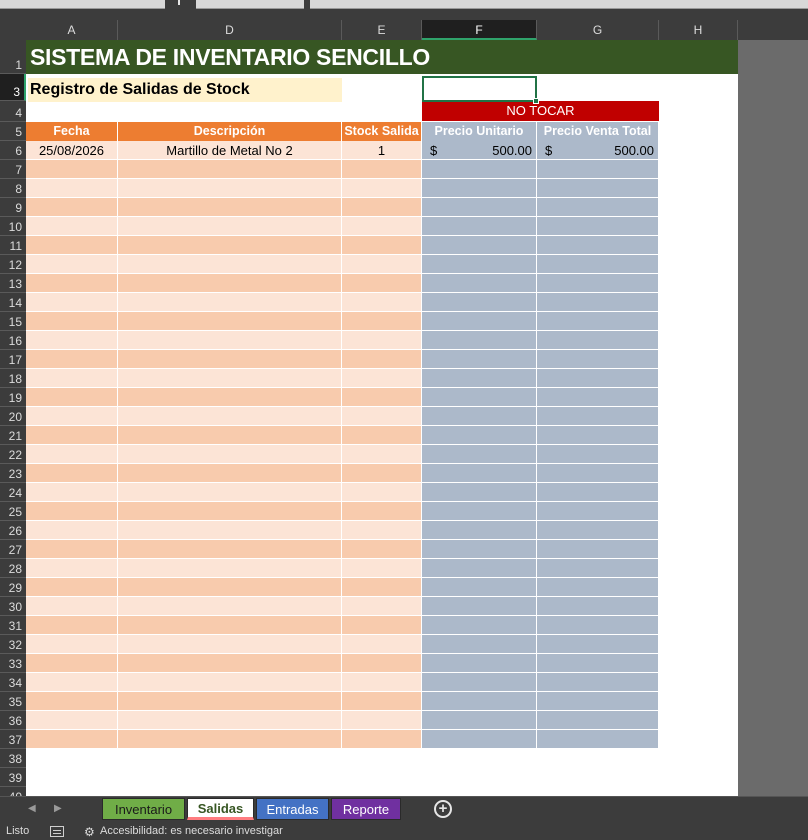  I want to click on row-header-12: 12, so click(13, 264).